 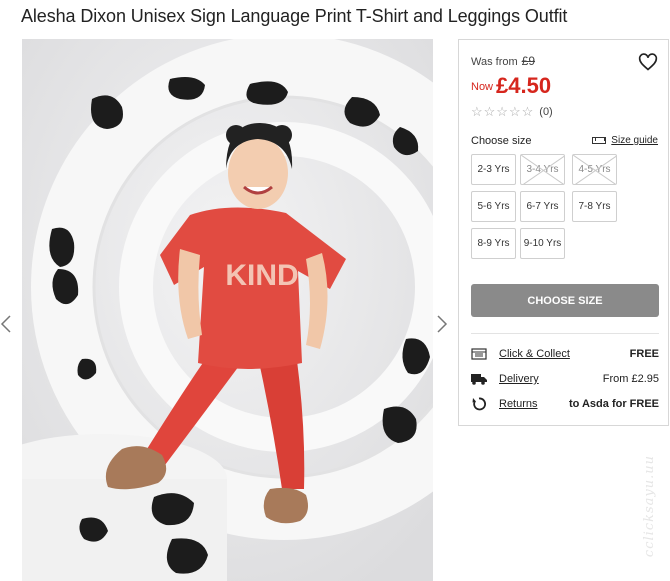 I want to click on size-option-6-7: 6-7 Yrs, so click(x=542, y=206).